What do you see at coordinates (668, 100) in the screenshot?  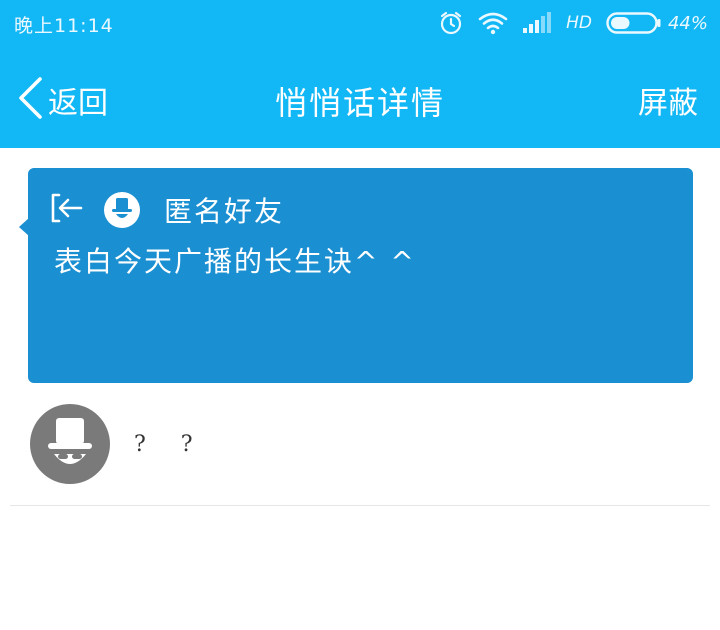 I see `block-button: 屏蔽` at bounding box center [668, 100].